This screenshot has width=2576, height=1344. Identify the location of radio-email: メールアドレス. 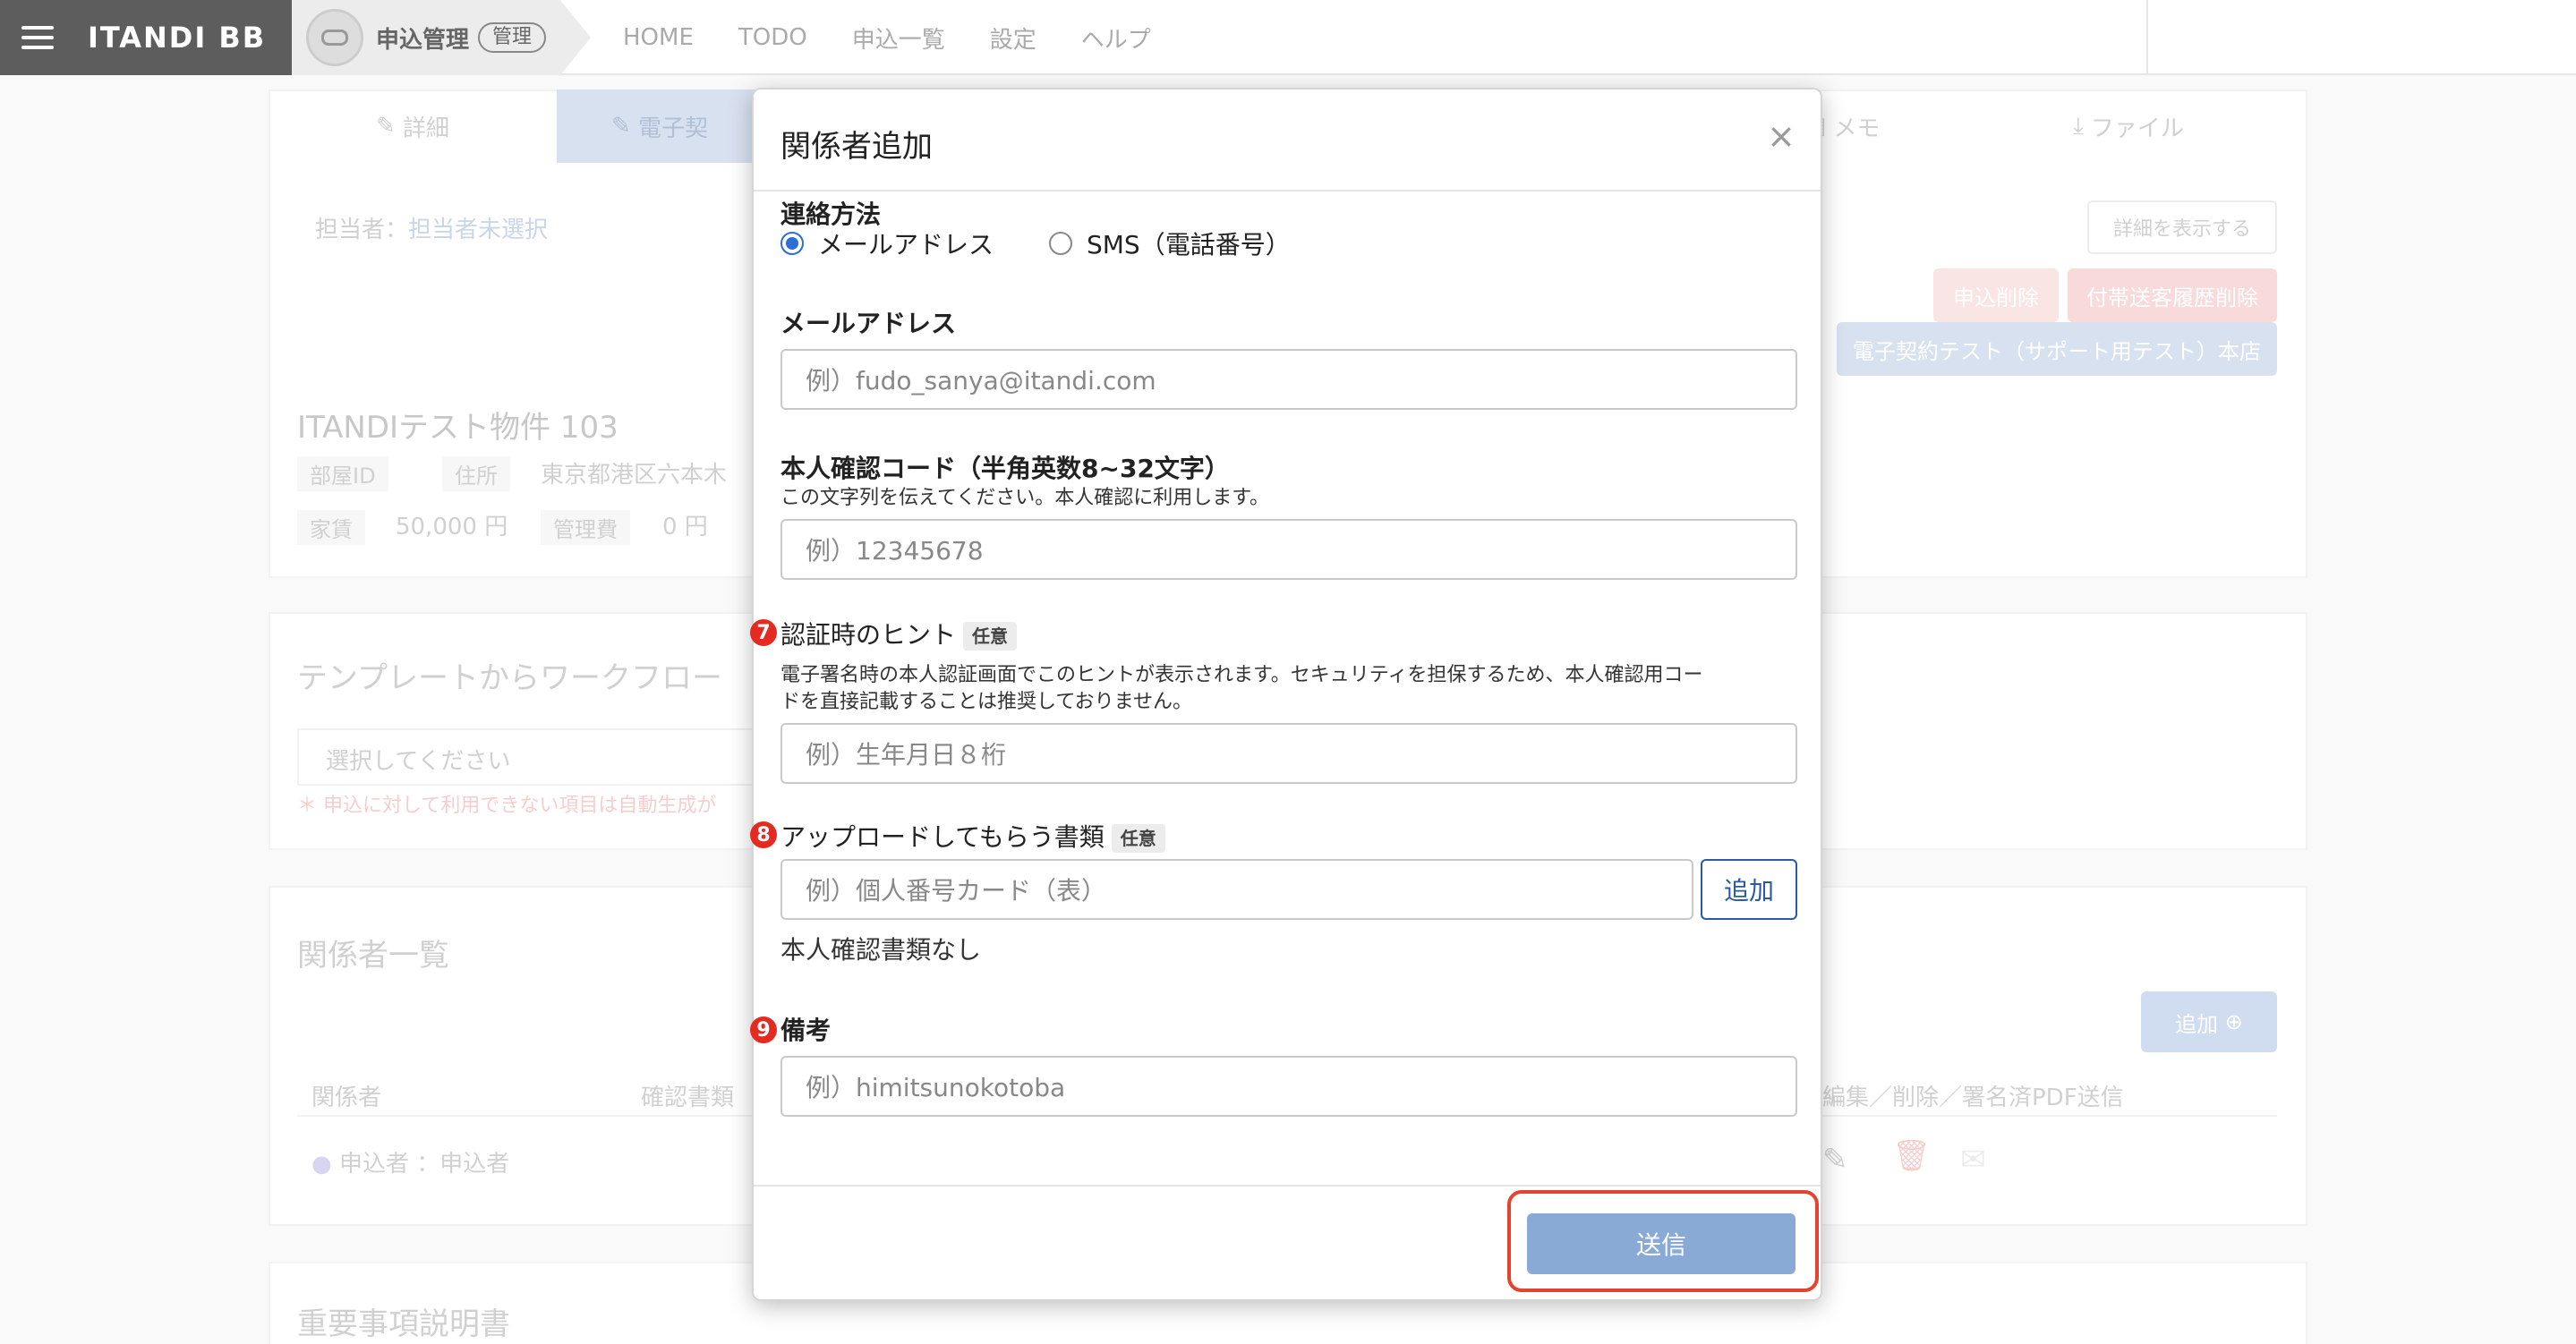
(887, 243).